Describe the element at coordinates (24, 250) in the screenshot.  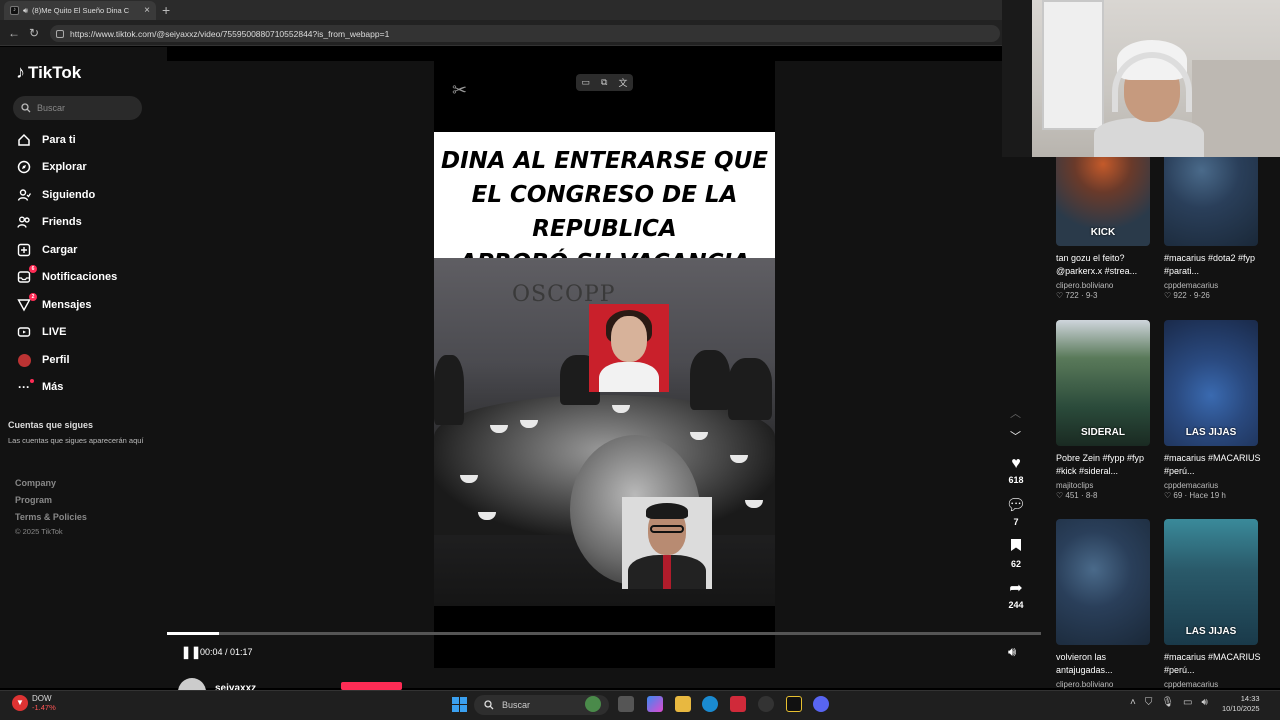
I see `upload-icon` at that location.